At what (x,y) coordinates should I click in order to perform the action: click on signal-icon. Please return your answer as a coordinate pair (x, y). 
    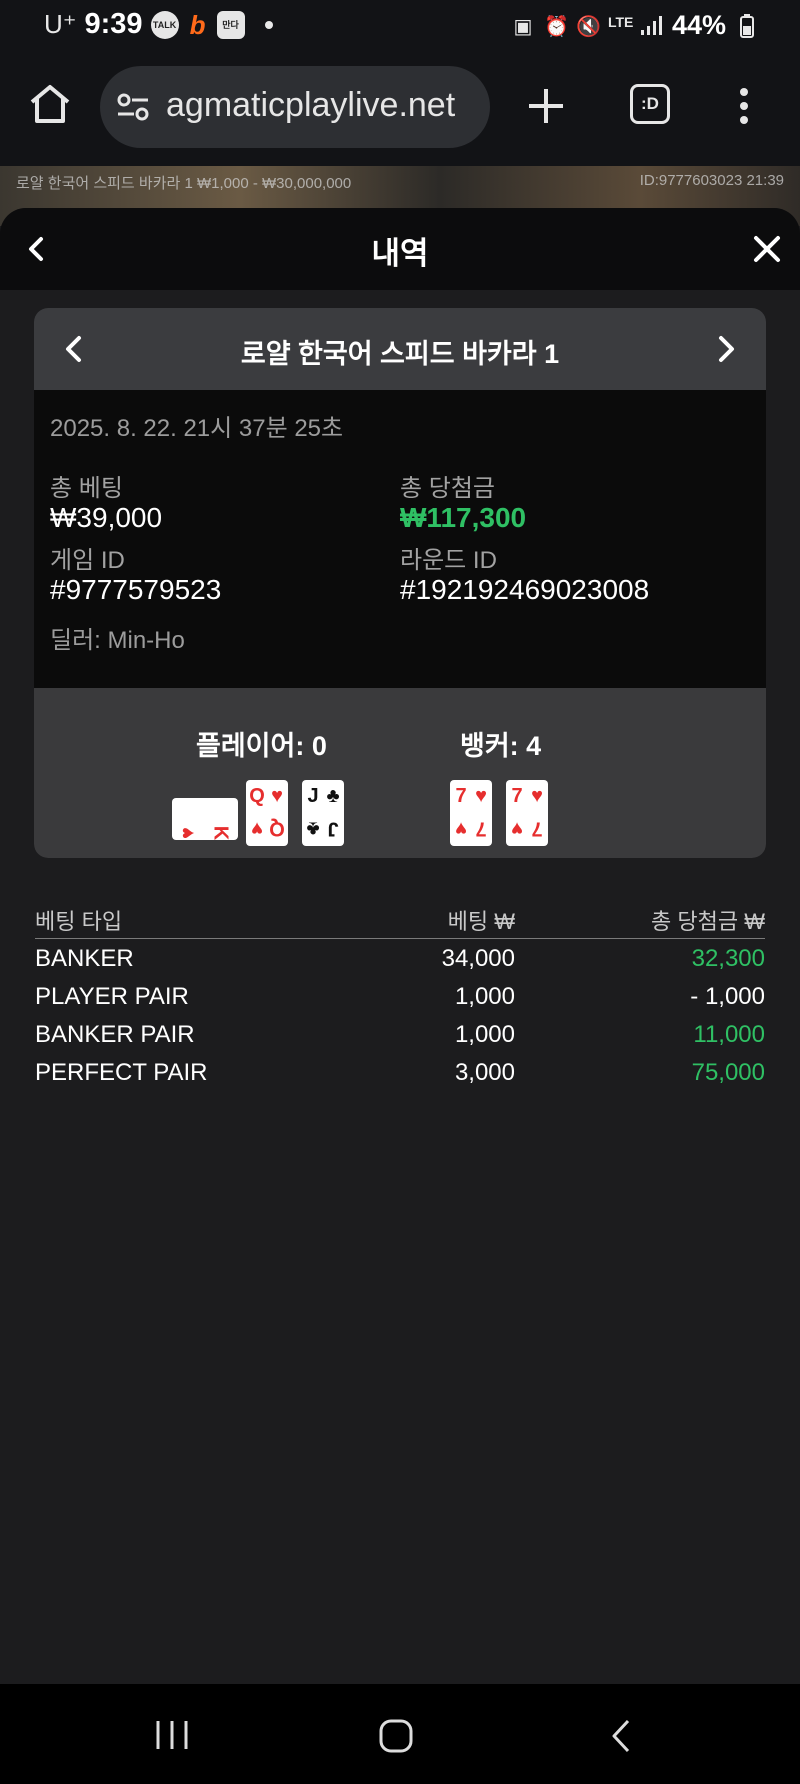
    Looking at the image, I should click on (651, 26).